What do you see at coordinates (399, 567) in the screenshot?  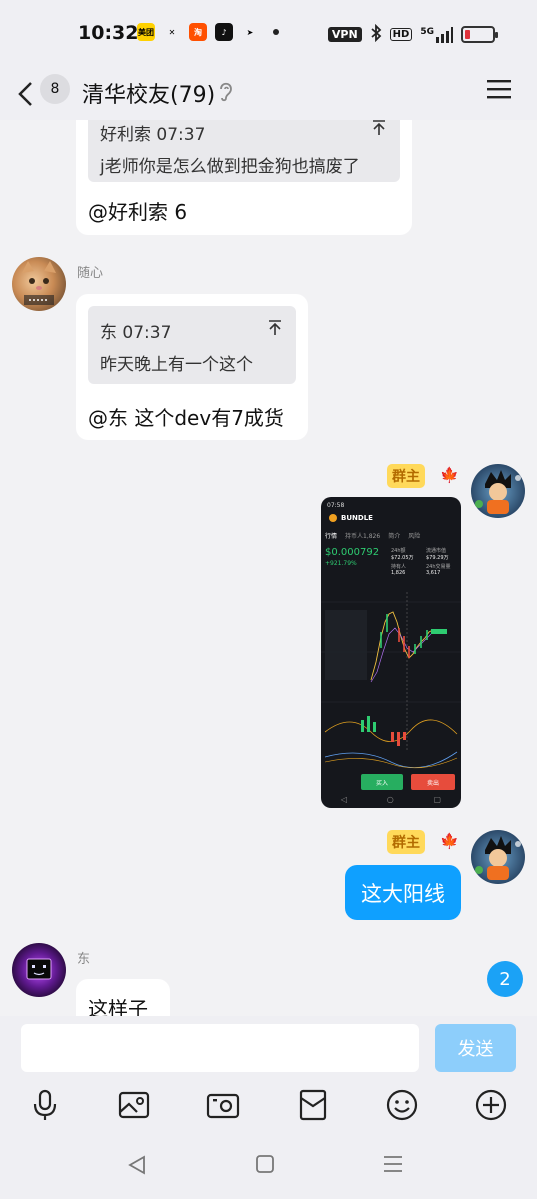 I see `thumb-stat-label: 持有人` at bounding box center [399, 567].